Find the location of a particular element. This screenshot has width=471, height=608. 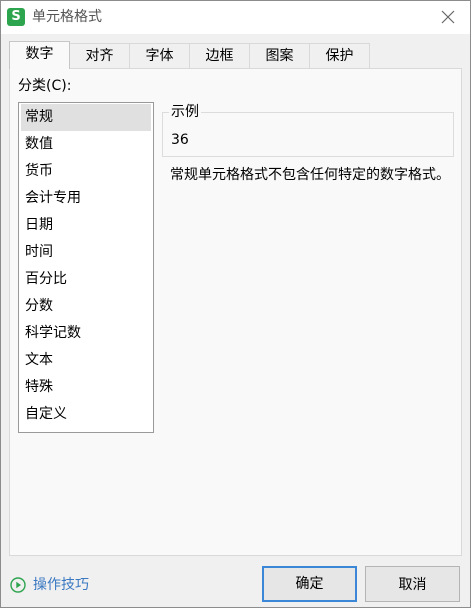

tips-link: 操作技巧 is located at coordinates (49, 585).